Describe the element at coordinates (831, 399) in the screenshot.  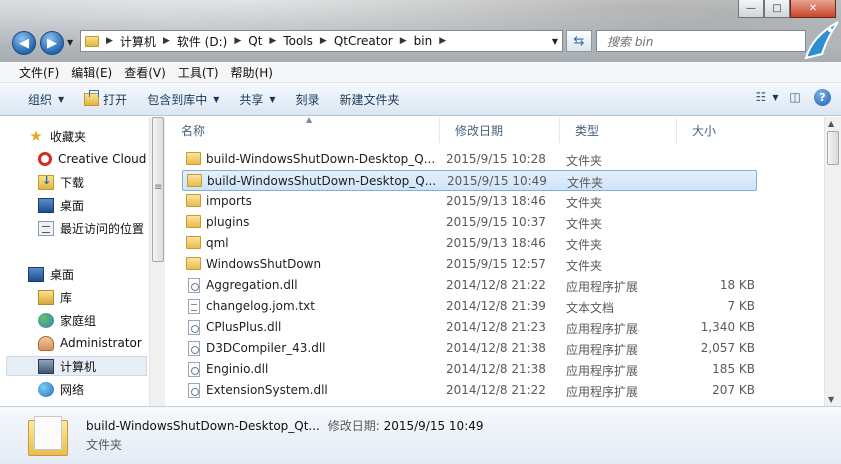
I see `scroll-down-arrow-icon: ▼` at that location.